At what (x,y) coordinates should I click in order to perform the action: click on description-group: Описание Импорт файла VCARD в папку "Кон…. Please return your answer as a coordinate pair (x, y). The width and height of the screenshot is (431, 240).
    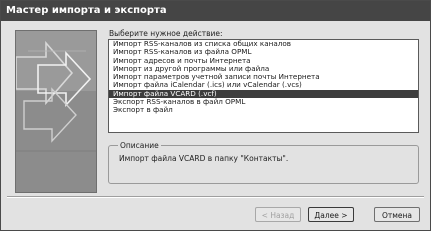
    Looking at the image, I should click on (263, 162).